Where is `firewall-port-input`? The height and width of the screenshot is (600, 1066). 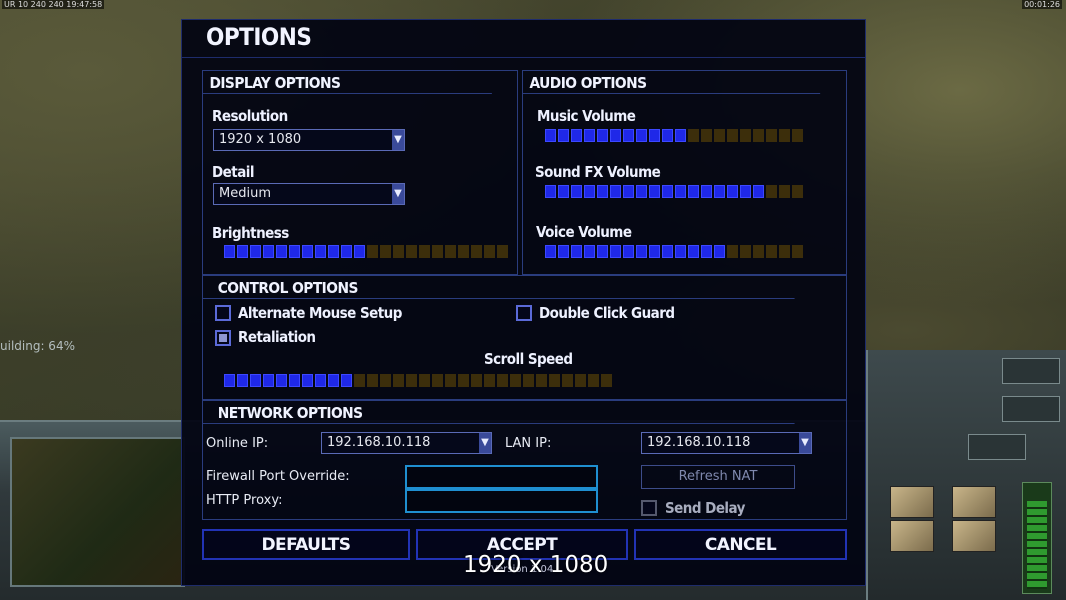
firewall-port-input is located at coordinates (501, 477).